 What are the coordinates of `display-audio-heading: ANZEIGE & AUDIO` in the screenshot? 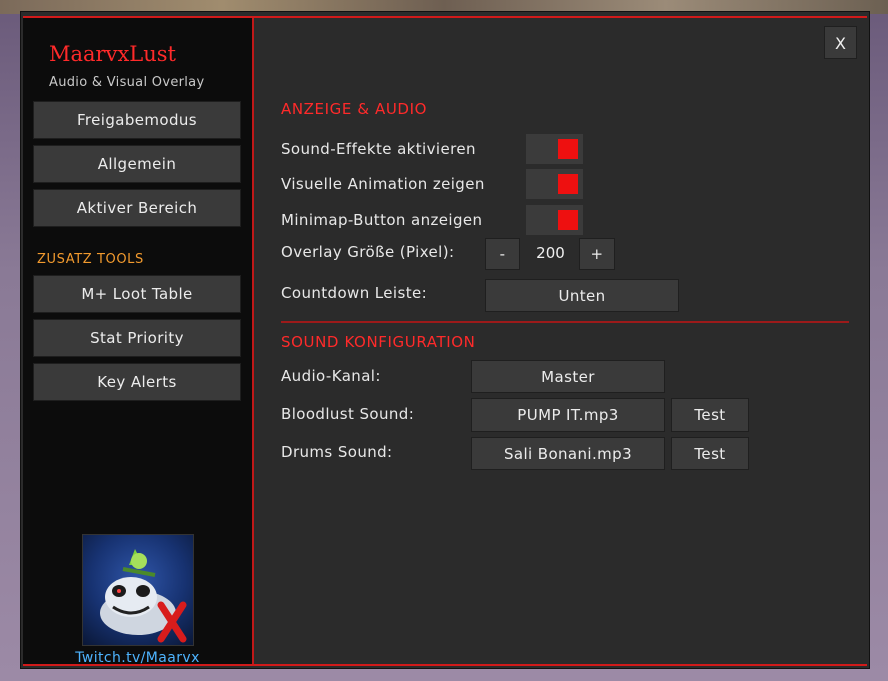 It's located at (354, 109).